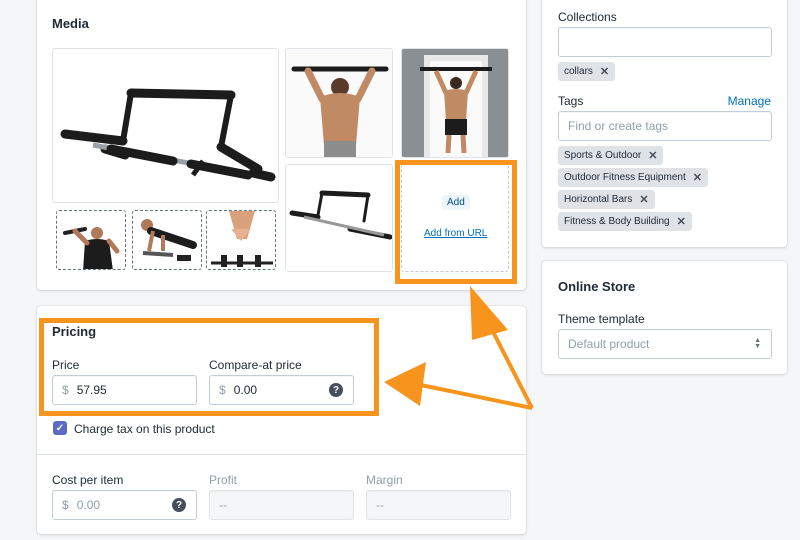 The height and width of the screenshot is (540, 800). I want to click on tag-label: Sports & Outdoor, so click(603, 155).